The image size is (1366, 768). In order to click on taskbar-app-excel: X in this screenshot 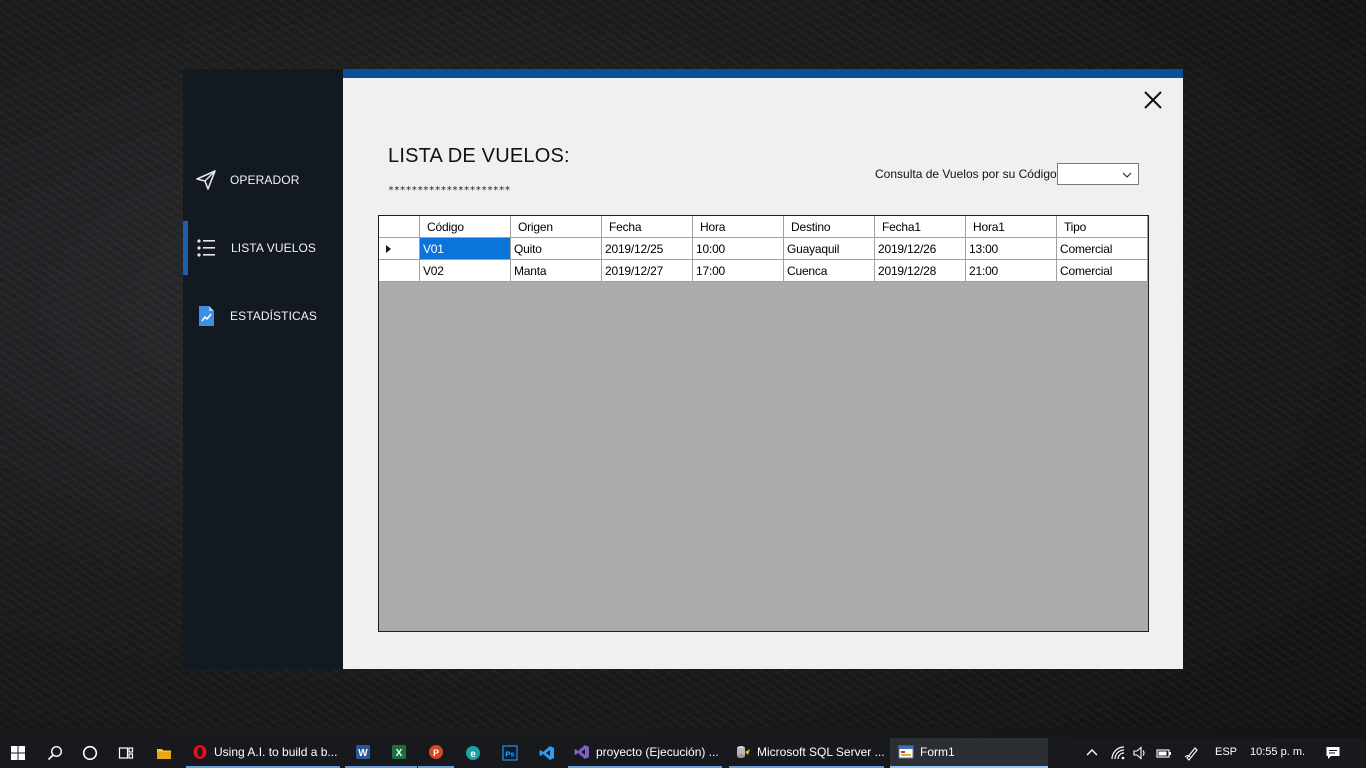, I will do `click(399, 753)`.